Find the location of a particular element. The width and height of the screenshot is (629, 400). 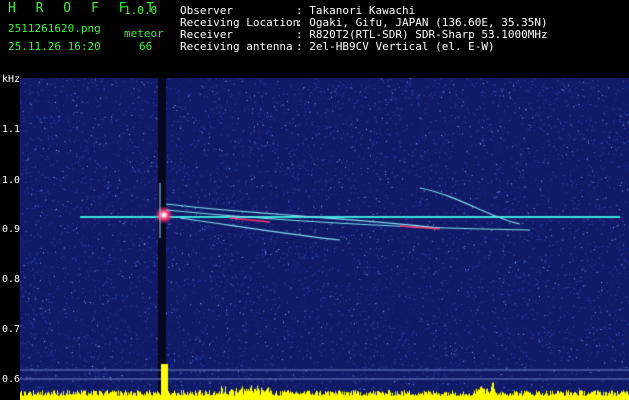

y-tick-1.0: 1.0 is located at coordinates (11, 180).